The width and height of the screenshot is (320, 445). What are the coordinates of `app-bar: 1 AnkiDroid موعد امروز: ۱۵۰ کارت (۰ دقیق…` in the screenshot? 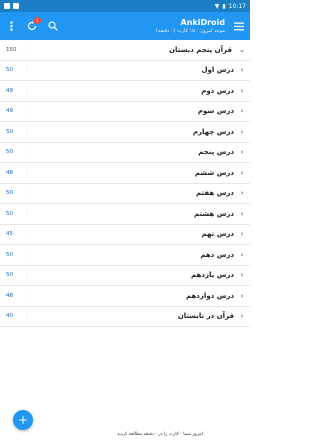 It's located at (125, 26).